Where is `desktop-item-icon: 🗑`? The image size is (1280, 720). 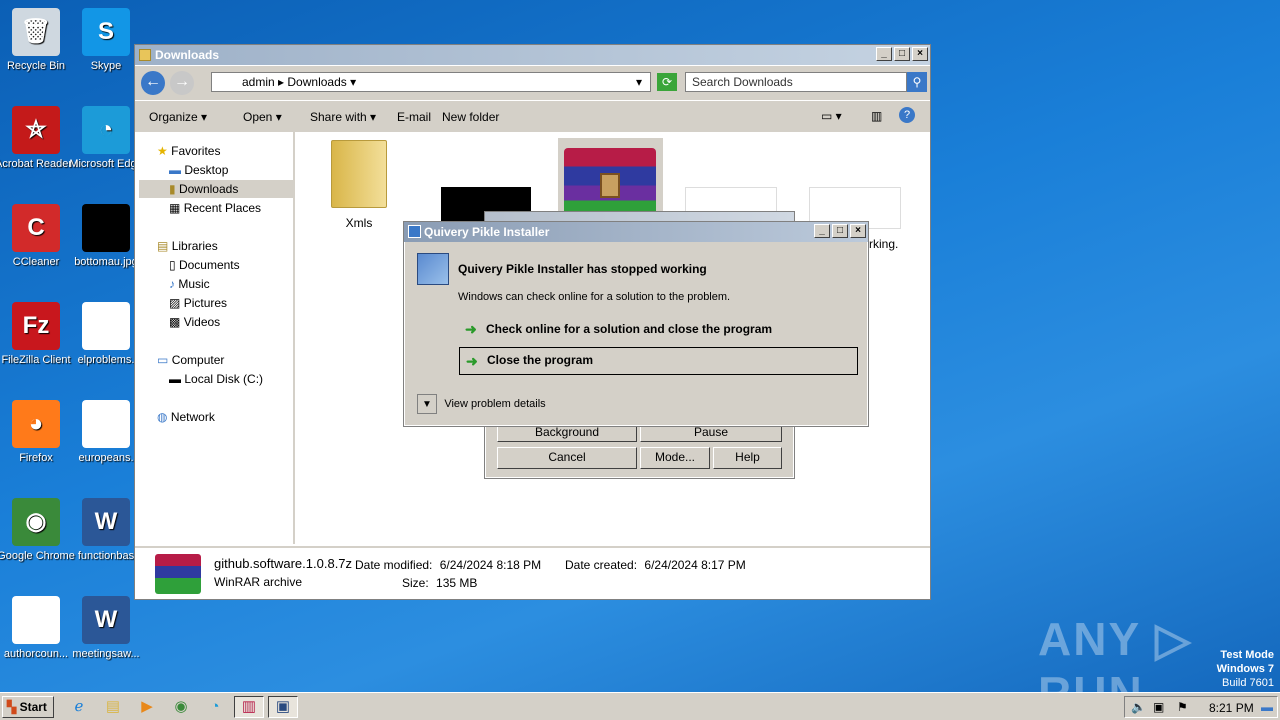
desktop-item-icon: 🗑 is located at coordinates (36, 32).